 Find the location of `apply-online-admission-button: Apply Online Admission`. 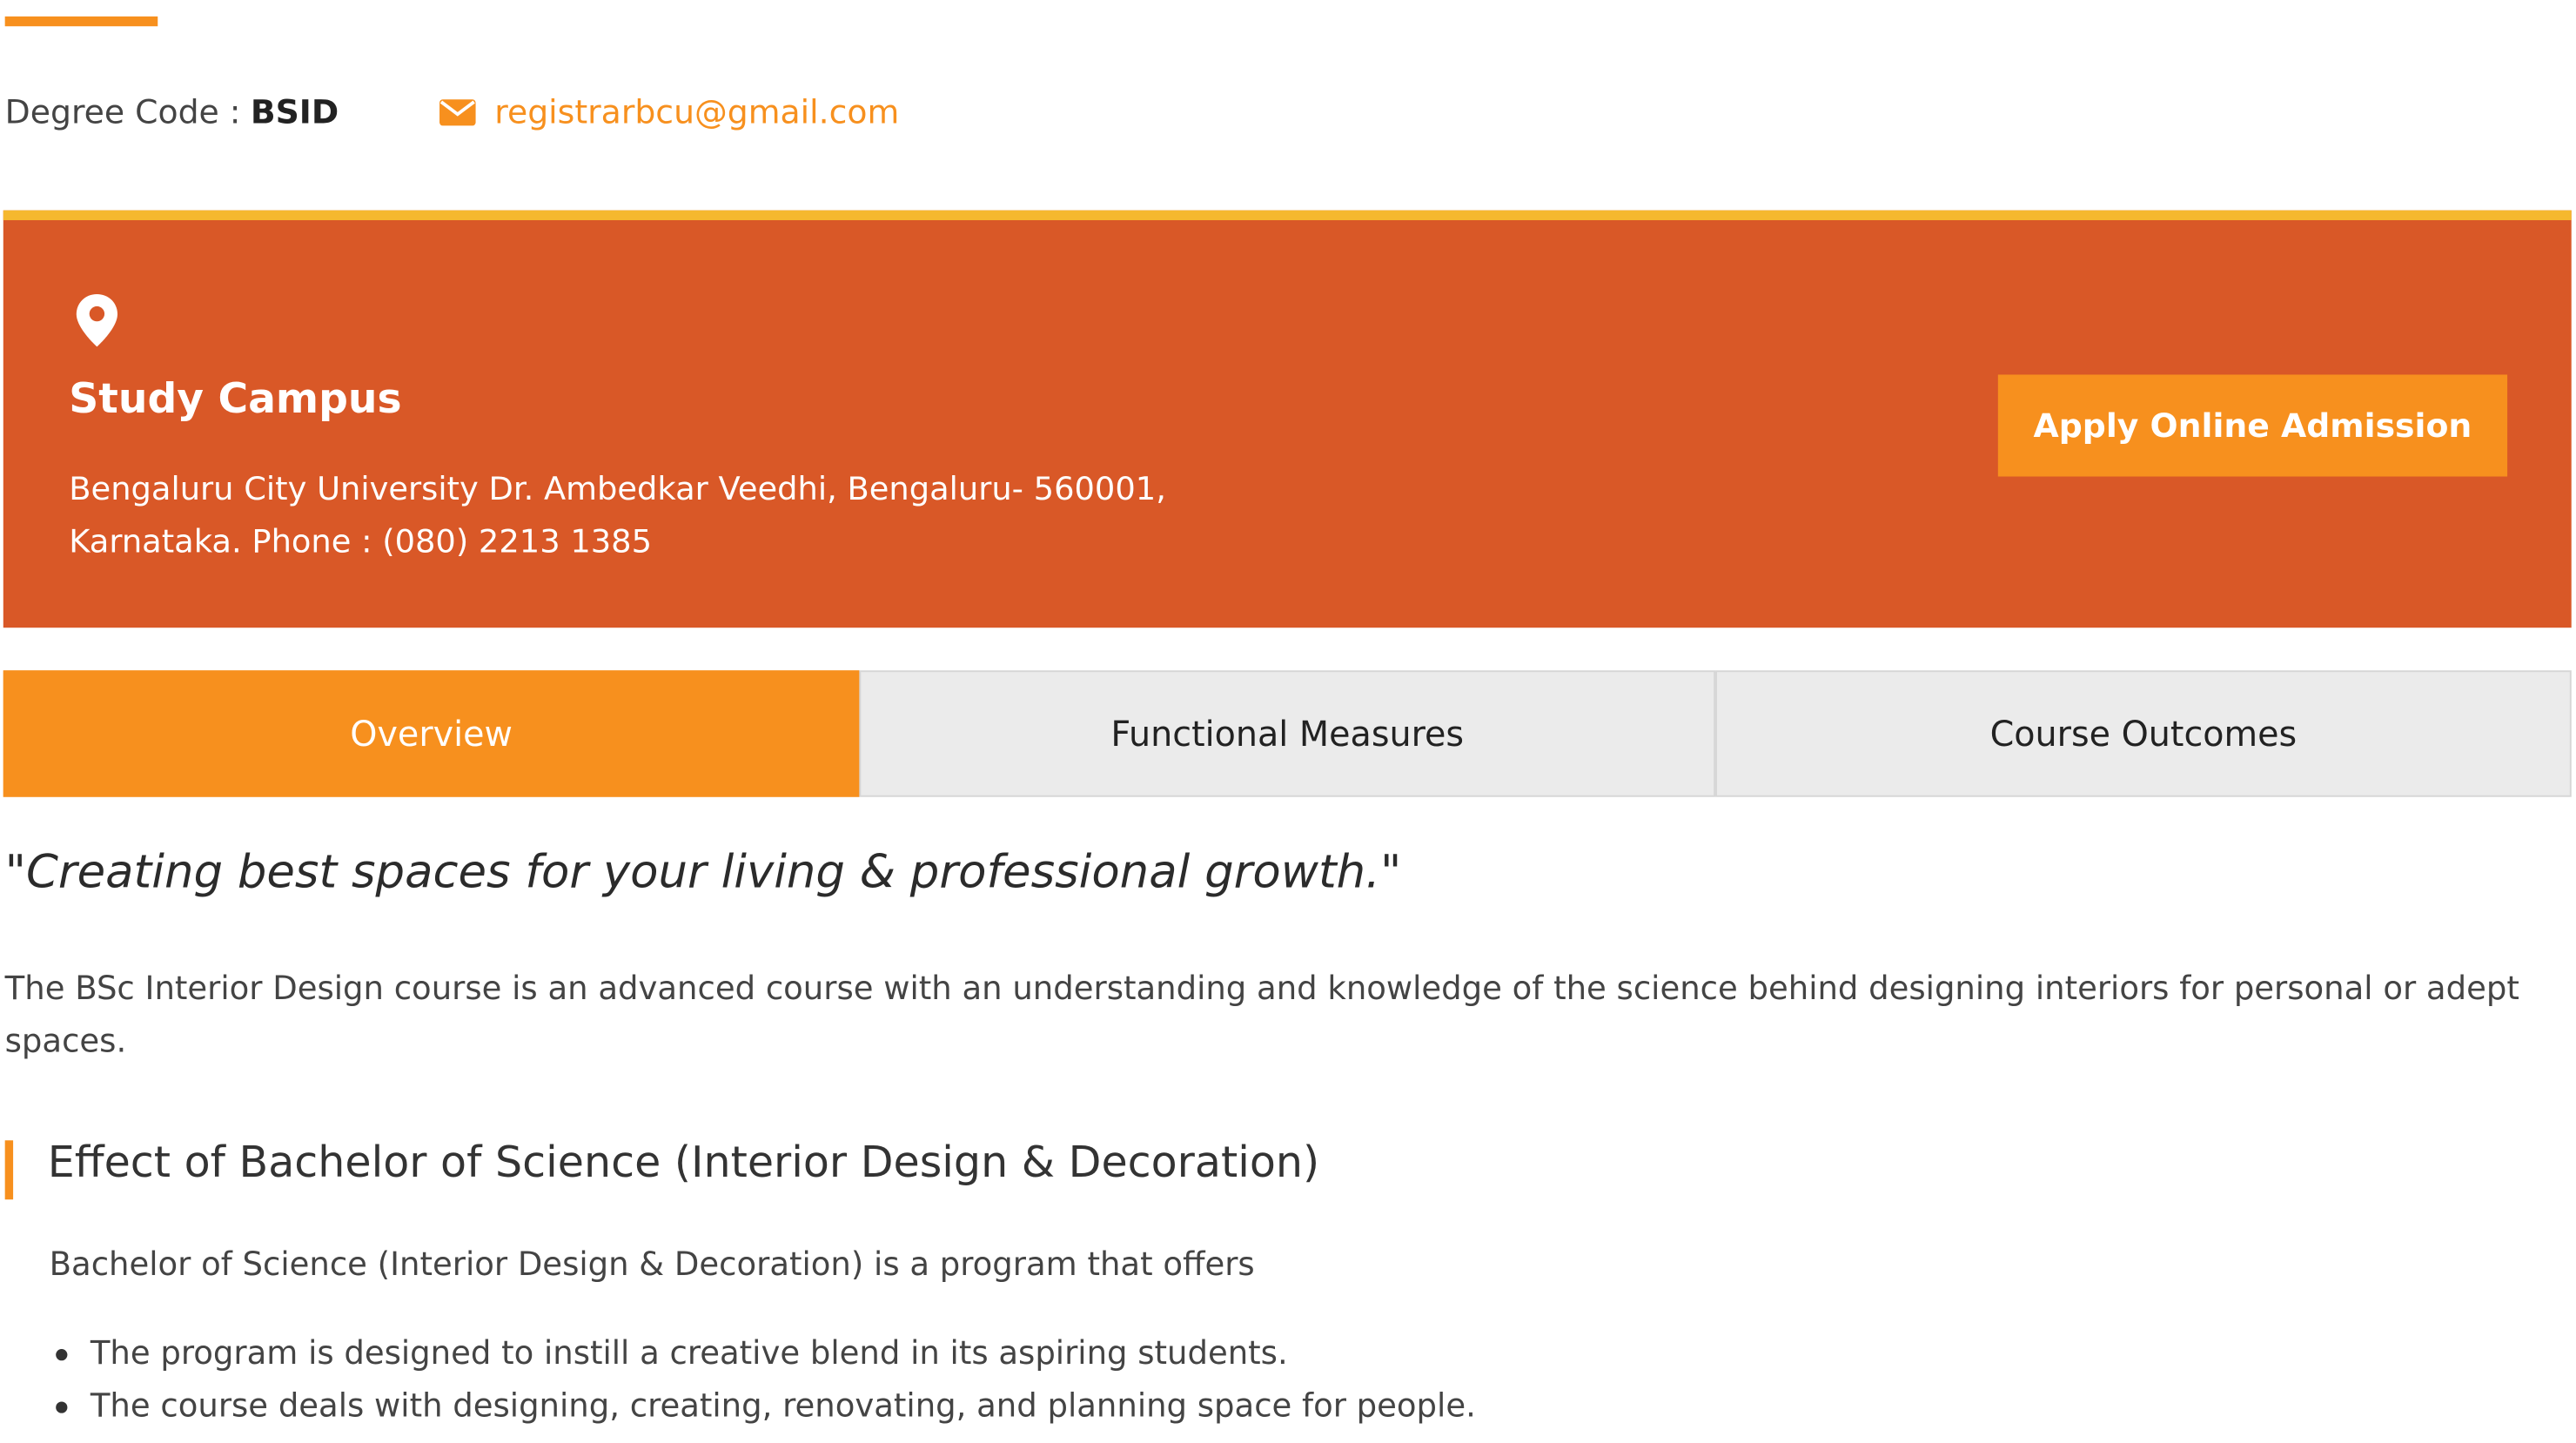

apply-online-admission-button: Apply Online Admission is located at coordinates (2252, 425).